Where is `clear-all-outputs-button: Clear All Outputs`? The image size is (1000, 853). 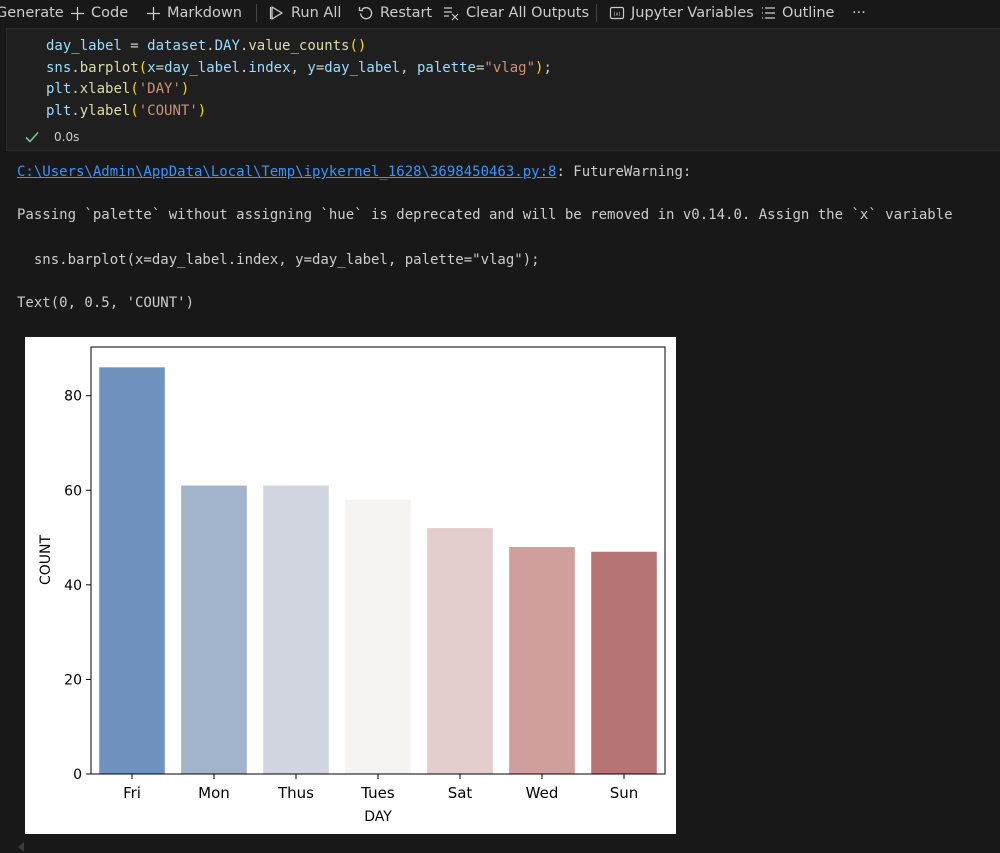 clear-all-outputs-button: Clear All Outputs is located at coordinates (515, 13).